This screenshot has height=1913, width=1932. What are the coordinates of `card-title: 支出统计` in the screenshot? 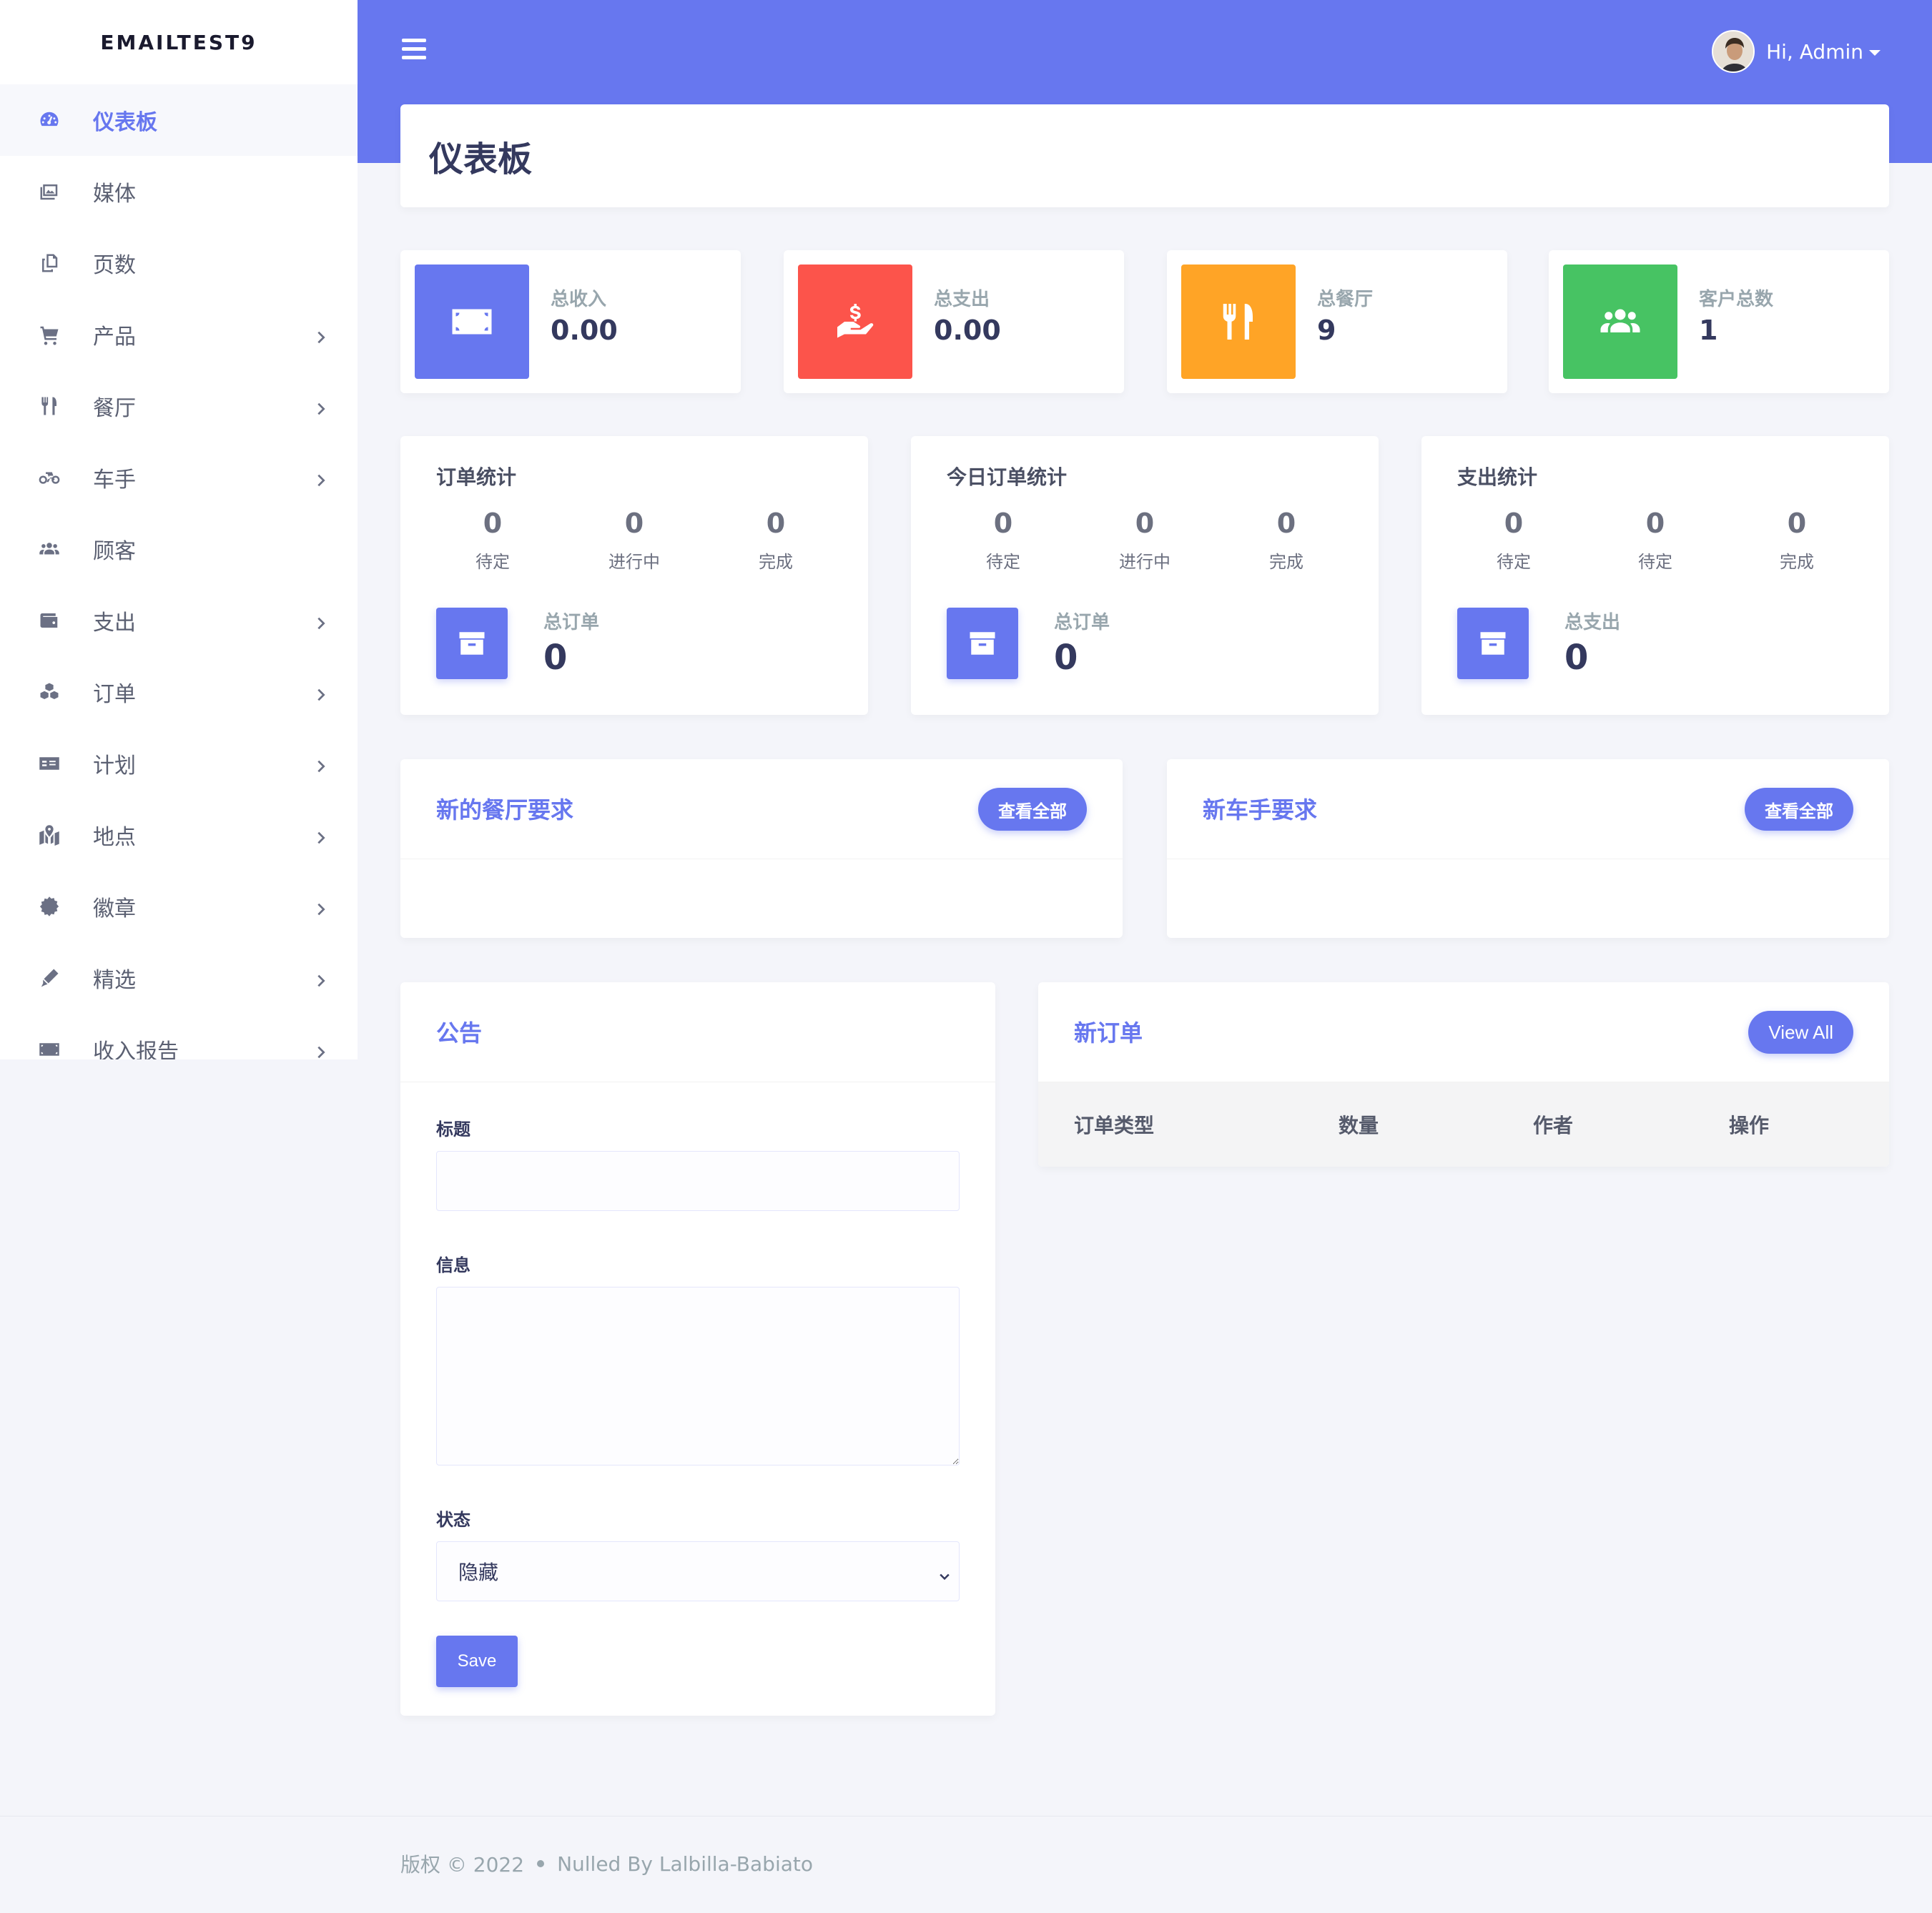 It's located at (1497, 477).